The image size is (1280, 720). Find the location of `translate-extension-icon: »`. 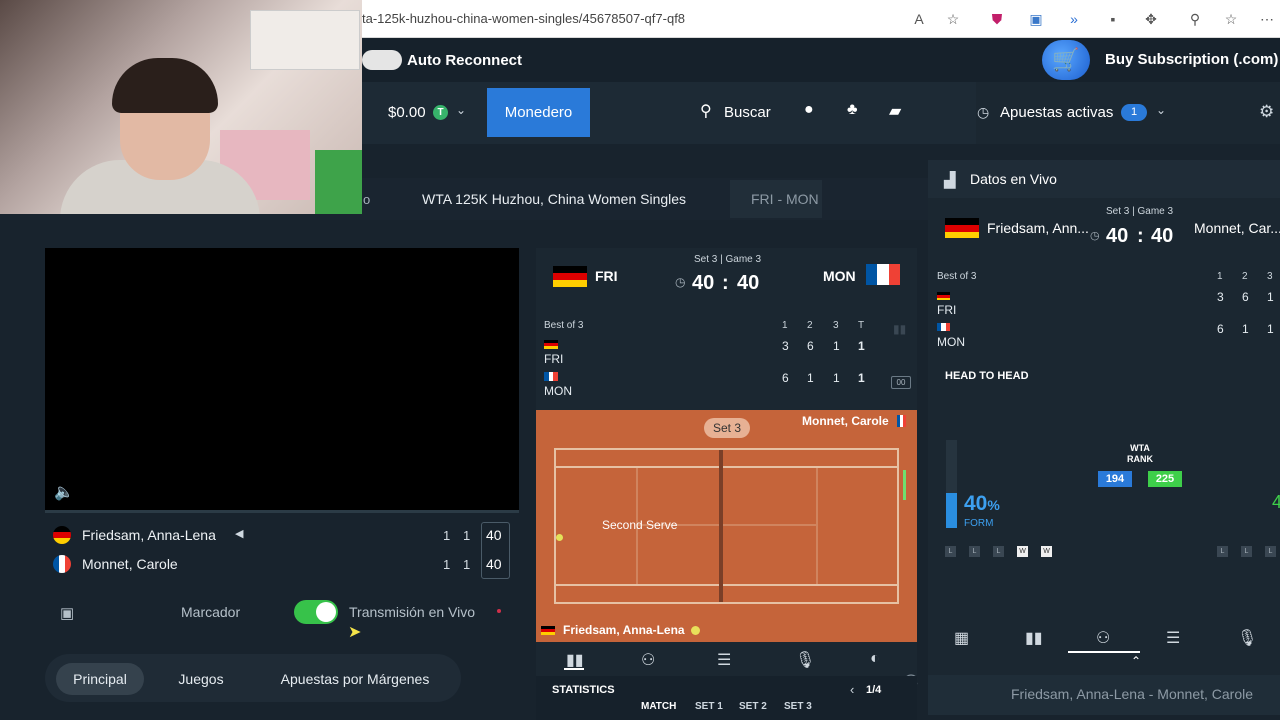

translate-extension-icon: » is located at coordinates (1074, 19).